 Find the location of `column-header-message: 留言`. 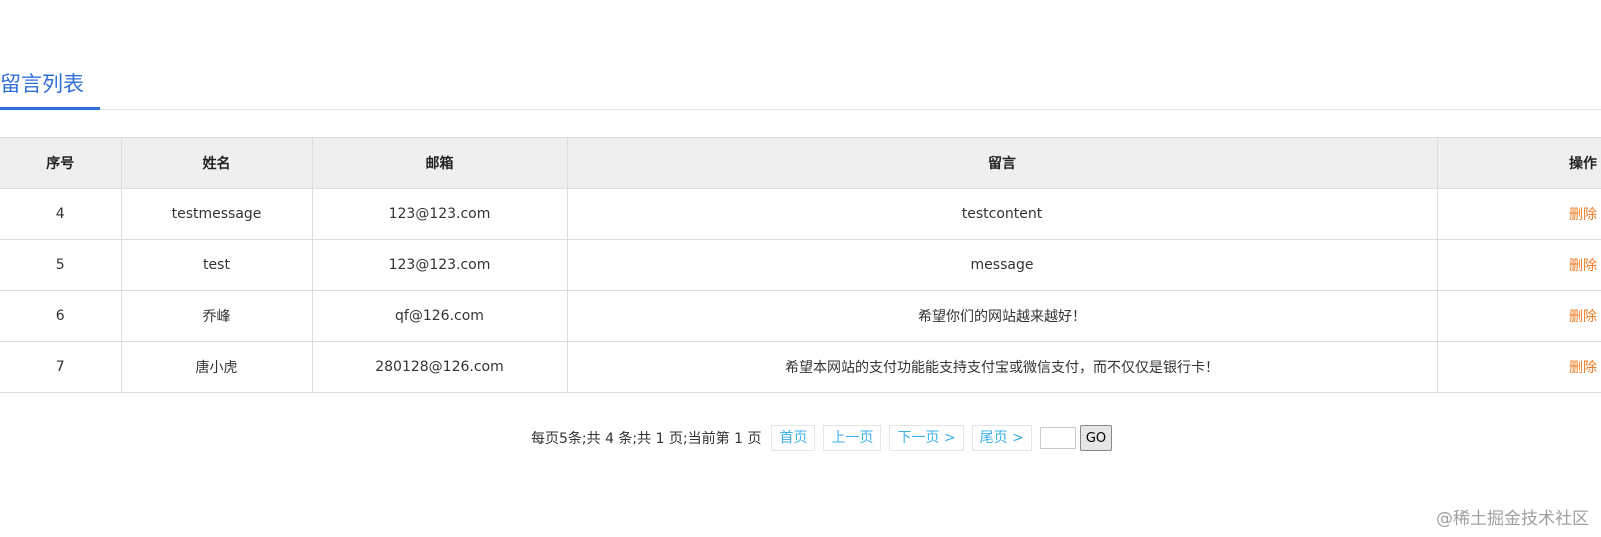

column-header-message: 留言 is located at coordinates (1001, 163).